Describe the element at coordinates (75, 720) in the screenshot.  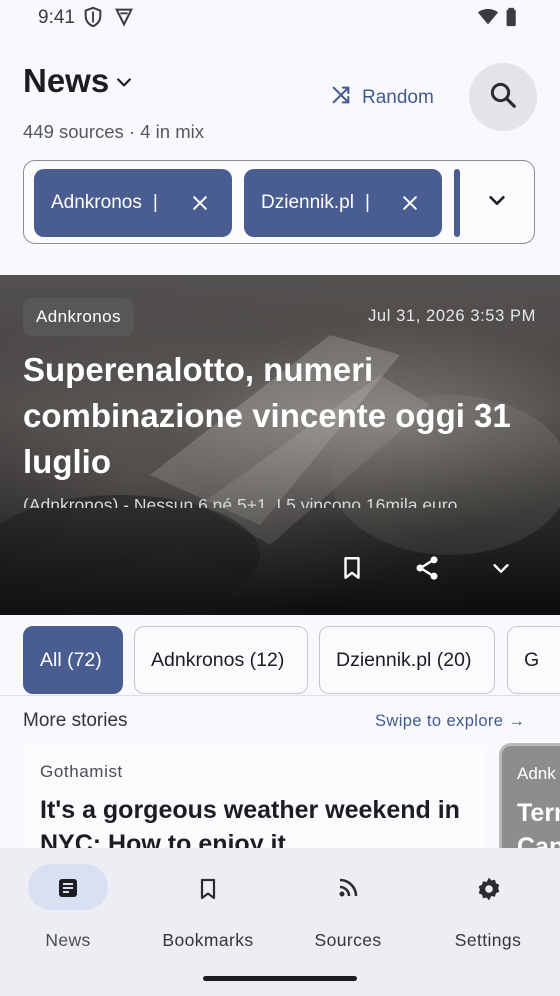
I see `more-stories-label: More stories` at that location.